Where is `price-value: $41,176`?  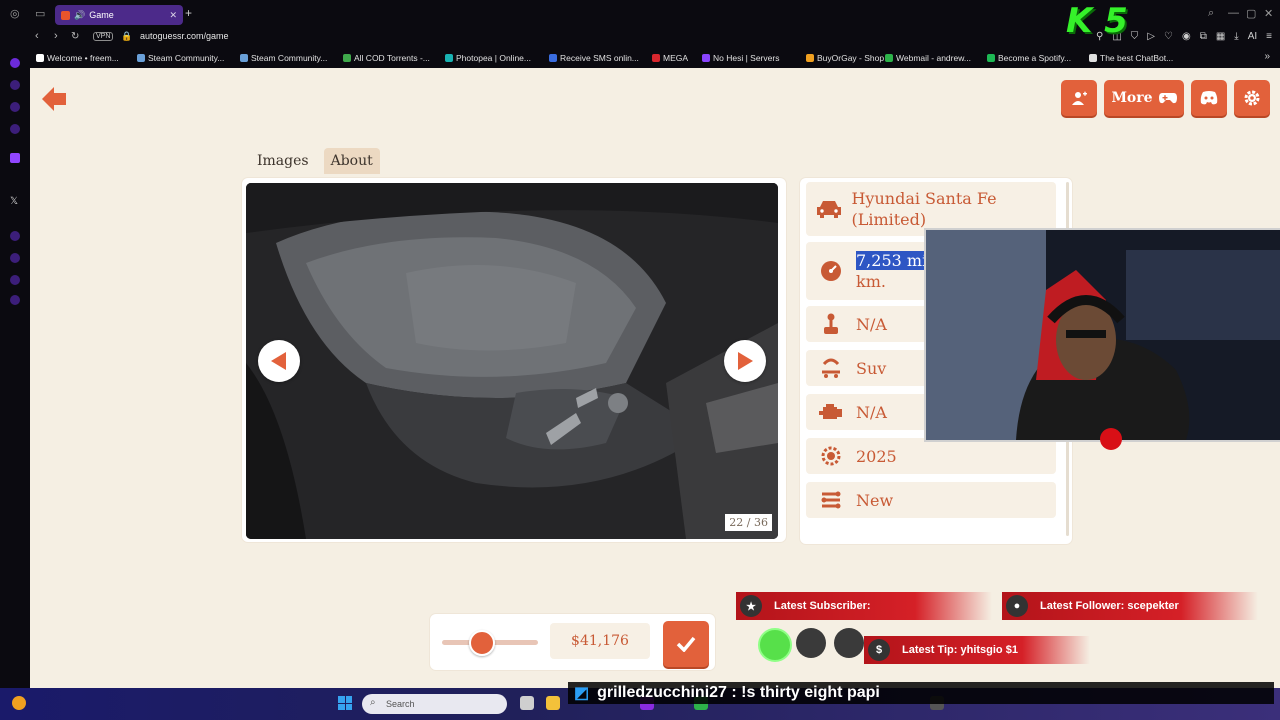
price-value: $41,176 is located at coordinates (600, 641).